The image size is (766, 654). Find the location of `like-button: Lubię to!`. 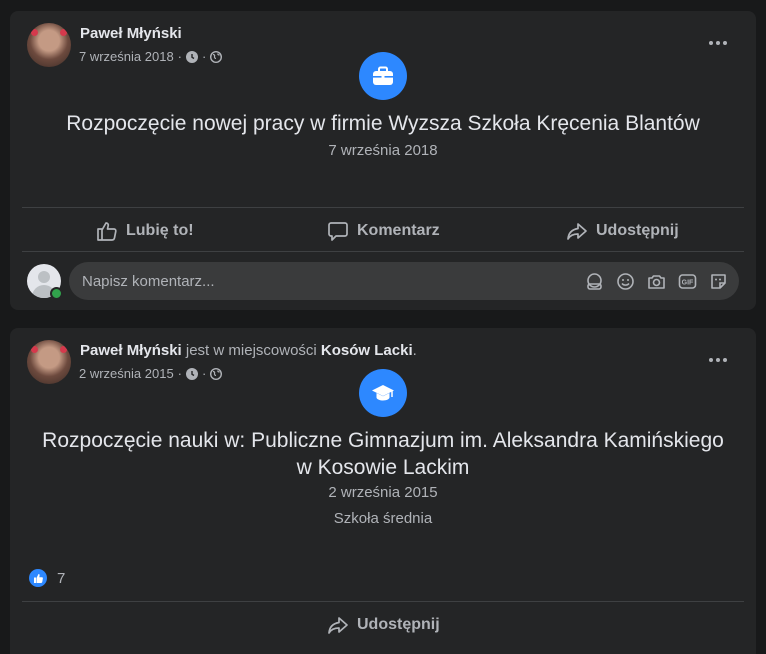

like-button: Lubię to! is located at coordinates (145, 231).